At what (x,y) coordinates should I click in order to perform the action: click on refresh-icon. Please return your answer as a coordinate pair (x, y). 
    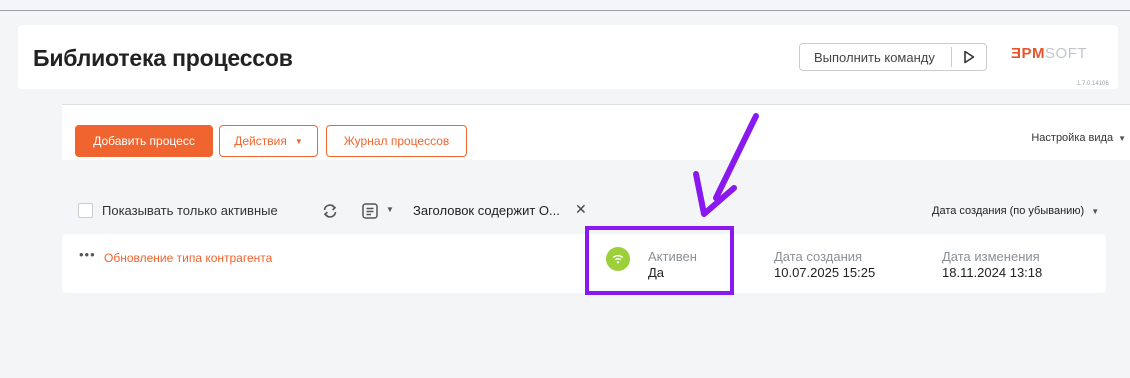
    Looking at the image, I should click on (330, 211).